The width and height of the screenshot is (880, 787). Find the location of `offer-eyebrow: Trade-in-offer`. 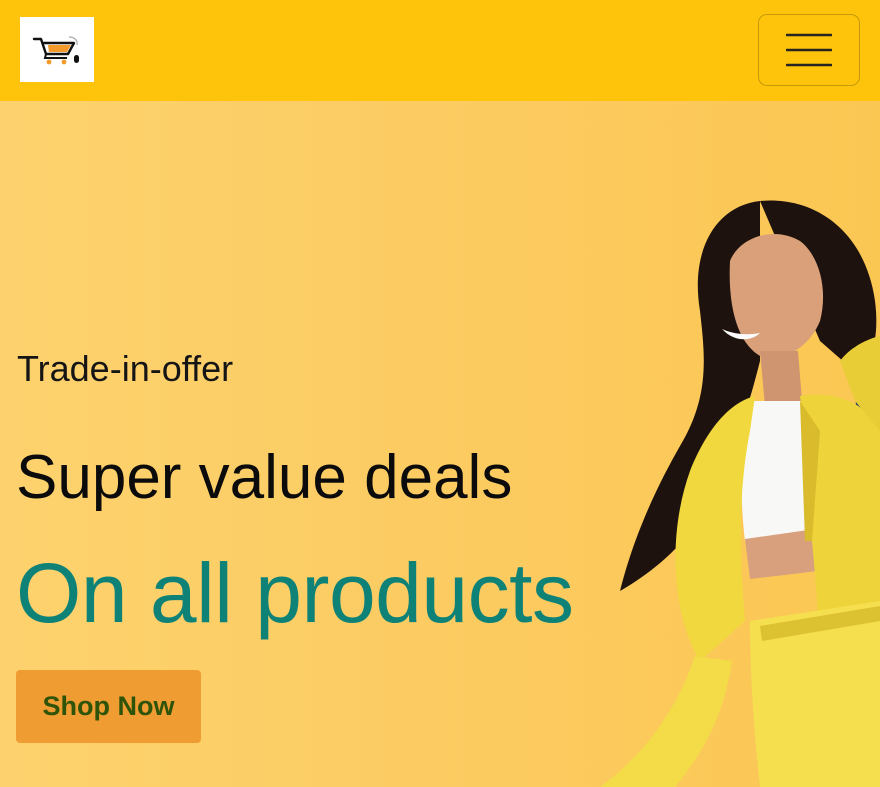

offer-eyebrow: Trade-in-offer is located at coordinates (125, 368).